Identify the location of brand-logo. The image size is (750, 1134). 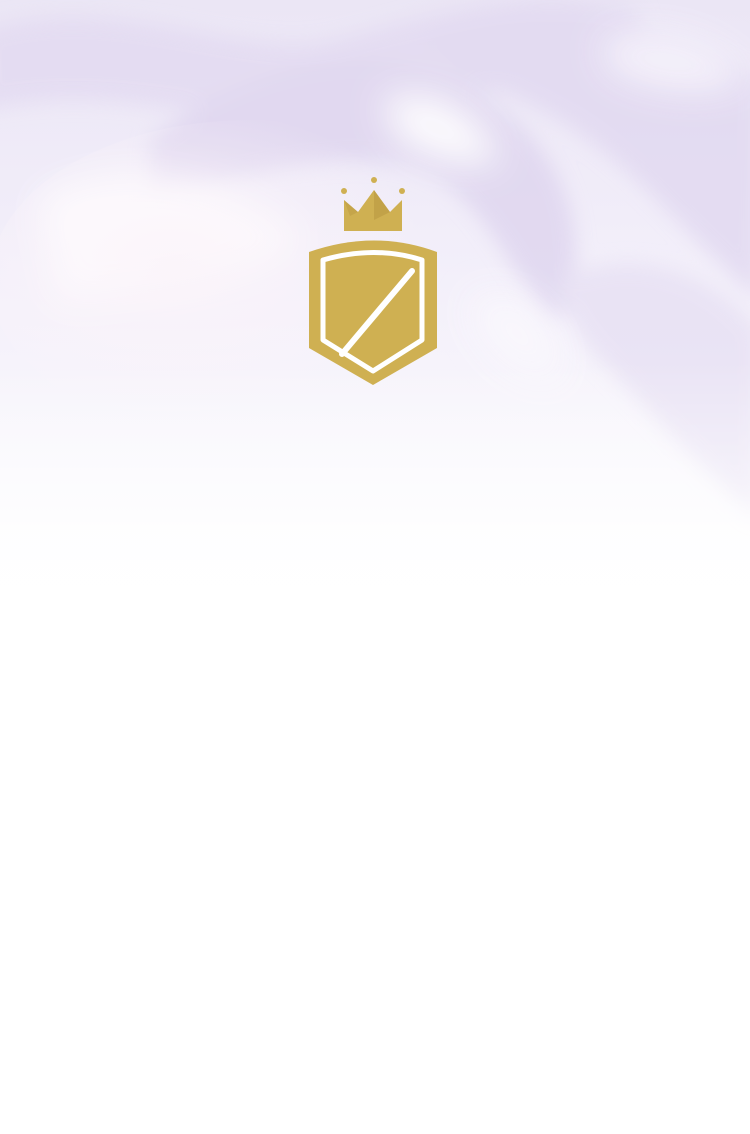
(375, 282).